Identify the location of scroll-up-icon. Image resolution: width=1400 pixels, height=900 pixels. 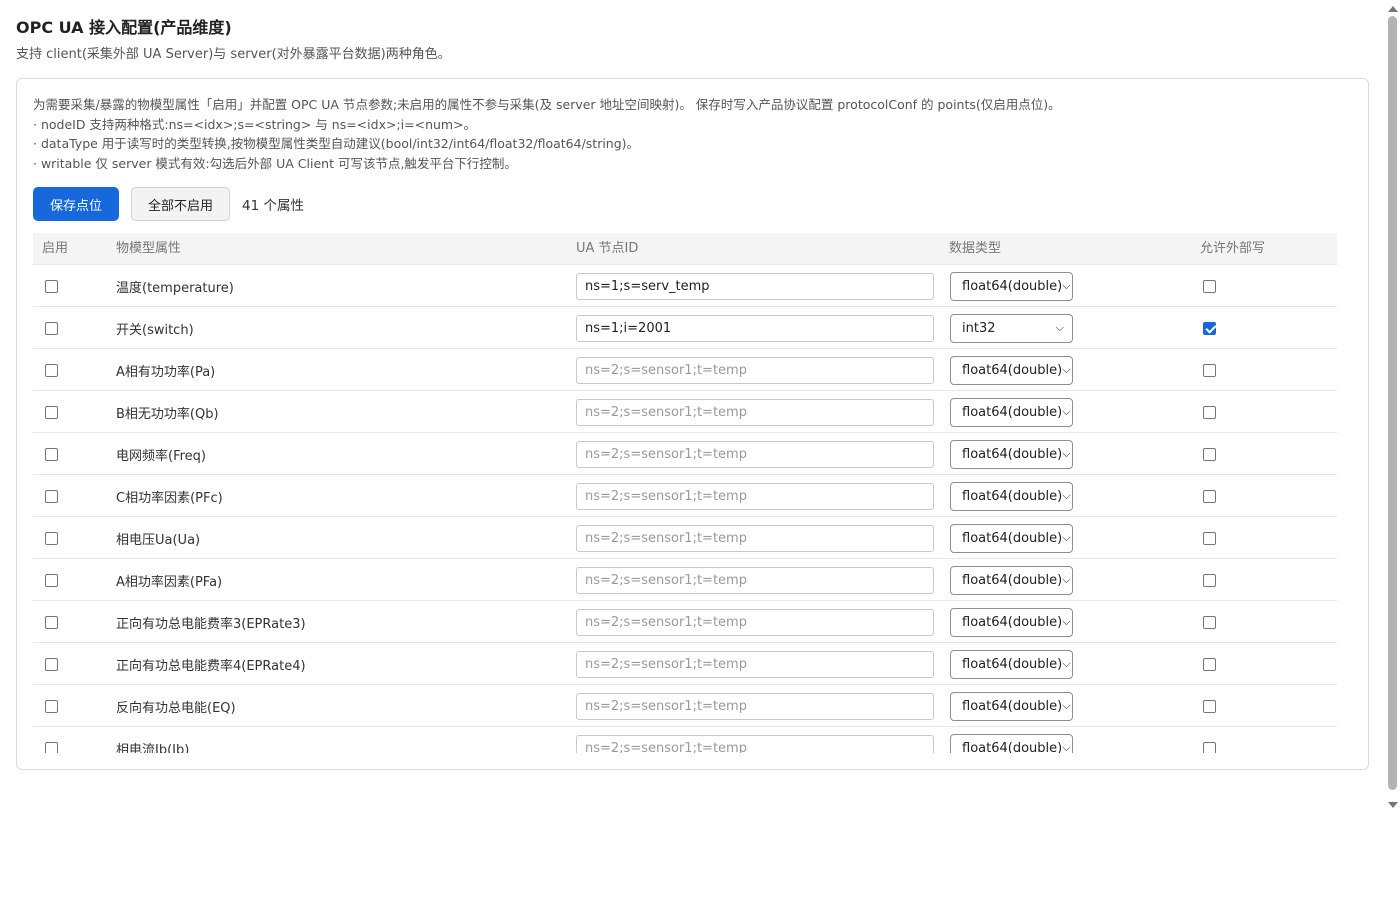
(1393, 9).